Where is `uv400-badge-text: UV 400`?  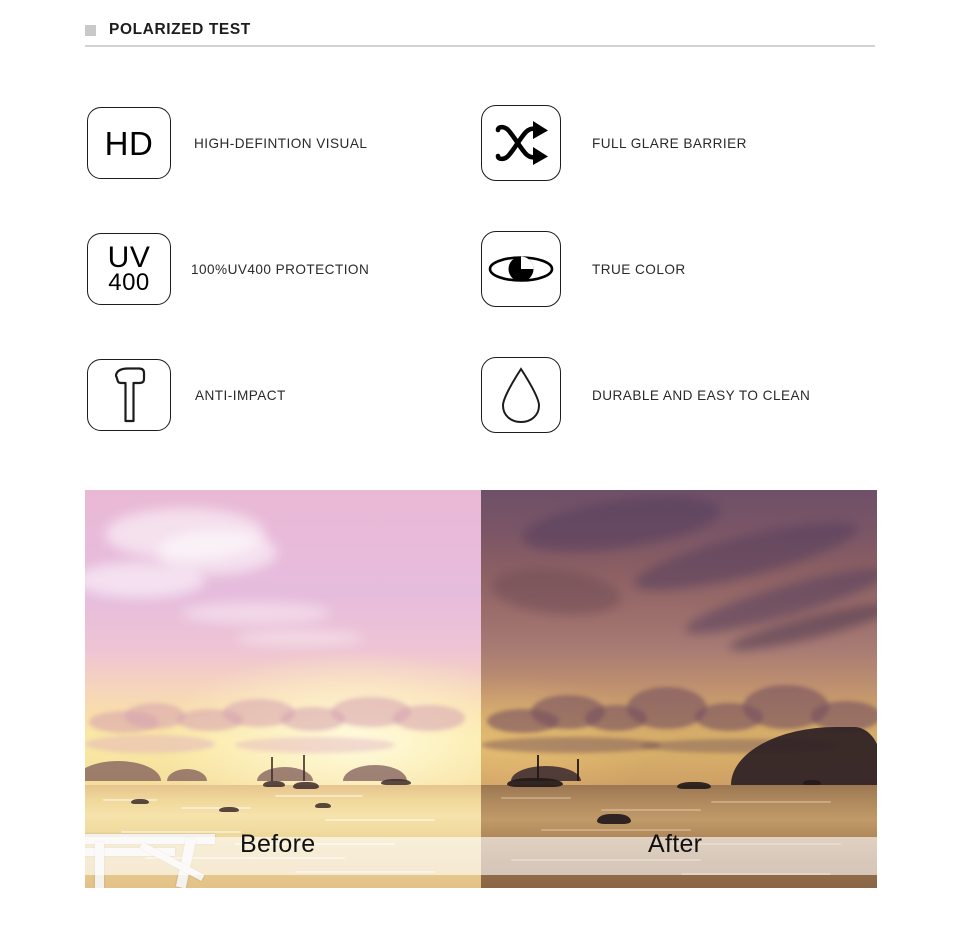 uv400-badge-text: UV 400 is located at coordinates (129, 269).